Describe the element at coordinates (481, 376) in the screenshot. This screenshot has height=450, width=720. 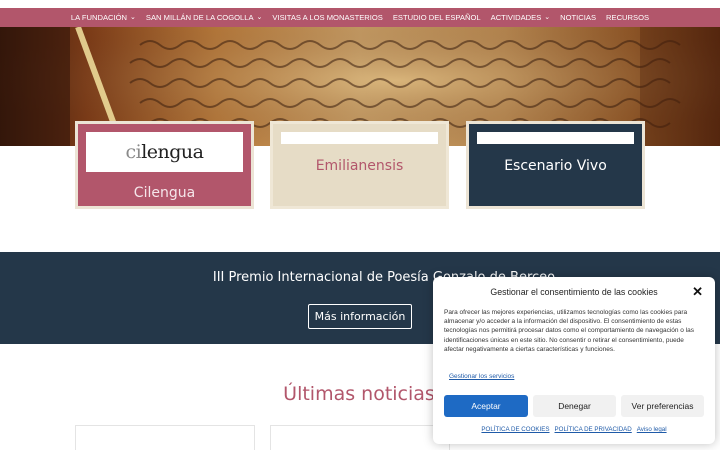
I see `manage-services-link: Gestionar los servicios` at that location.